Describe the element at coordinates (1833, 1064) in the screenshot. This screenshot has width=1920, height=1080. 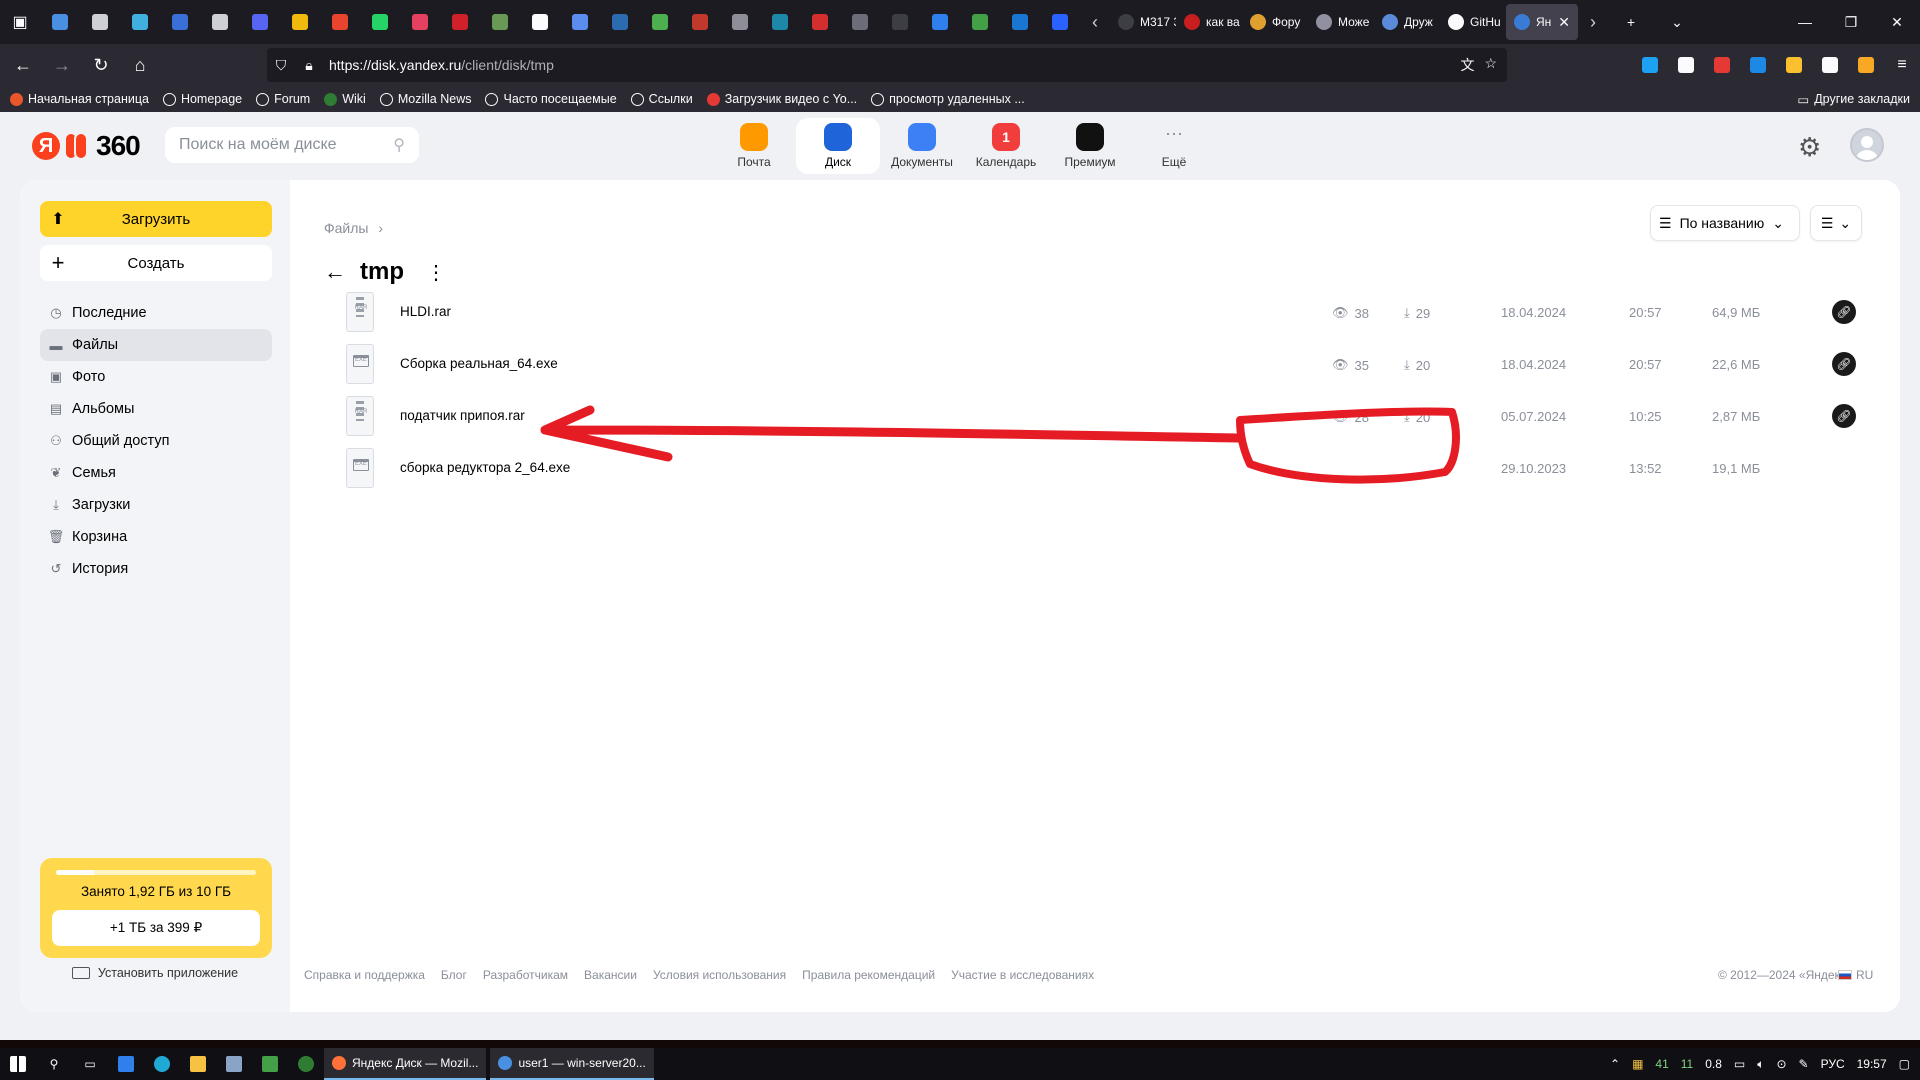
I see `input-language: РУС` at that location.